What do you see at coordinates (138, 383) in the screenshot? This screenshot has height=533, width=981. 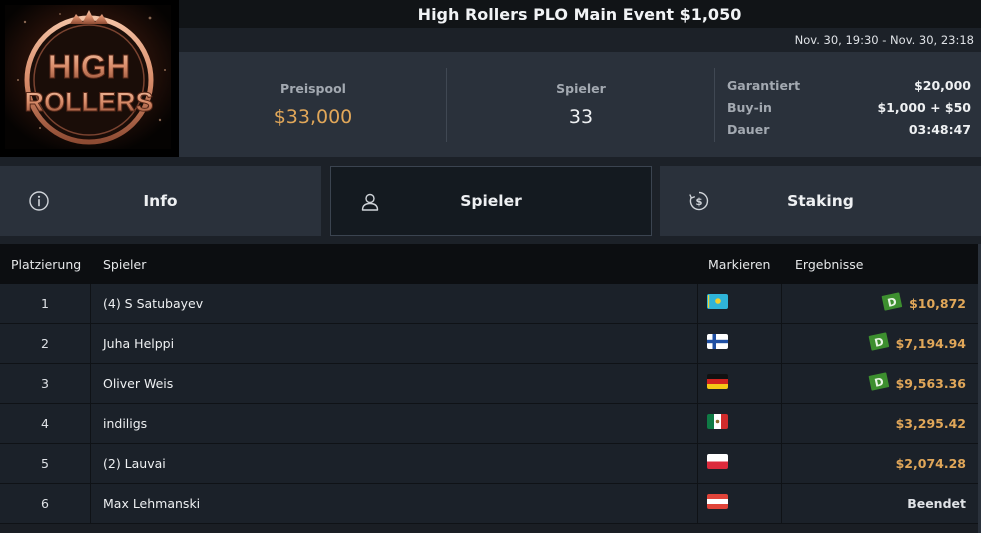 I see `player-name: Oliver Weis` at bounding box center [138, 383].